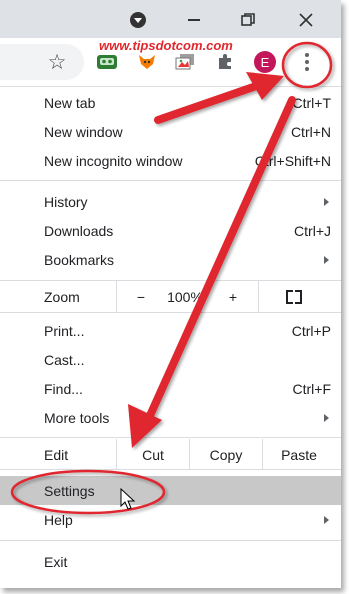 The image size is (349, 594). Describe the element at coordinates (83, 132) in the screenshot. I see `menu-item-label: New window` at that location.